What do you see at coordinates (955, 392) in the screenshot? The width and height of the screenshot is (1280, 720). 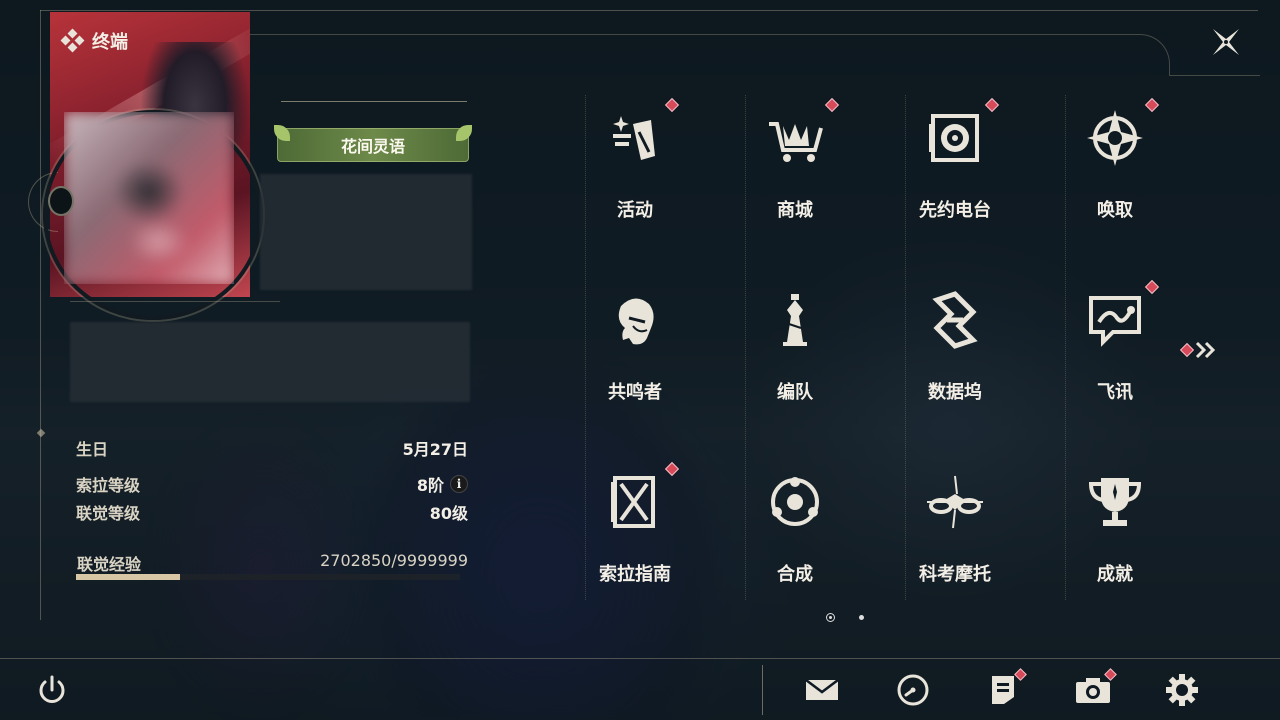 I see `menu-item-label: 数据坞` at bounding box center [955, 392].